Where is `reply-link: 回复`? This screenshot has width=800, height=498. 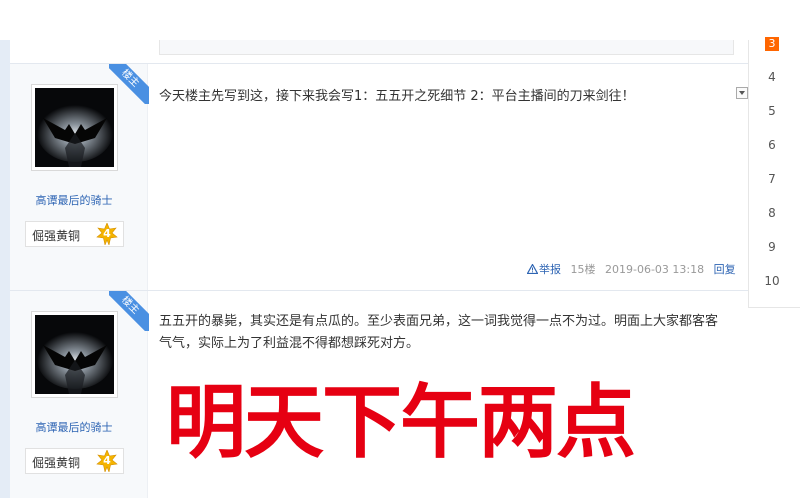
reply-link: 回复 is located at coordinates (725, 269).